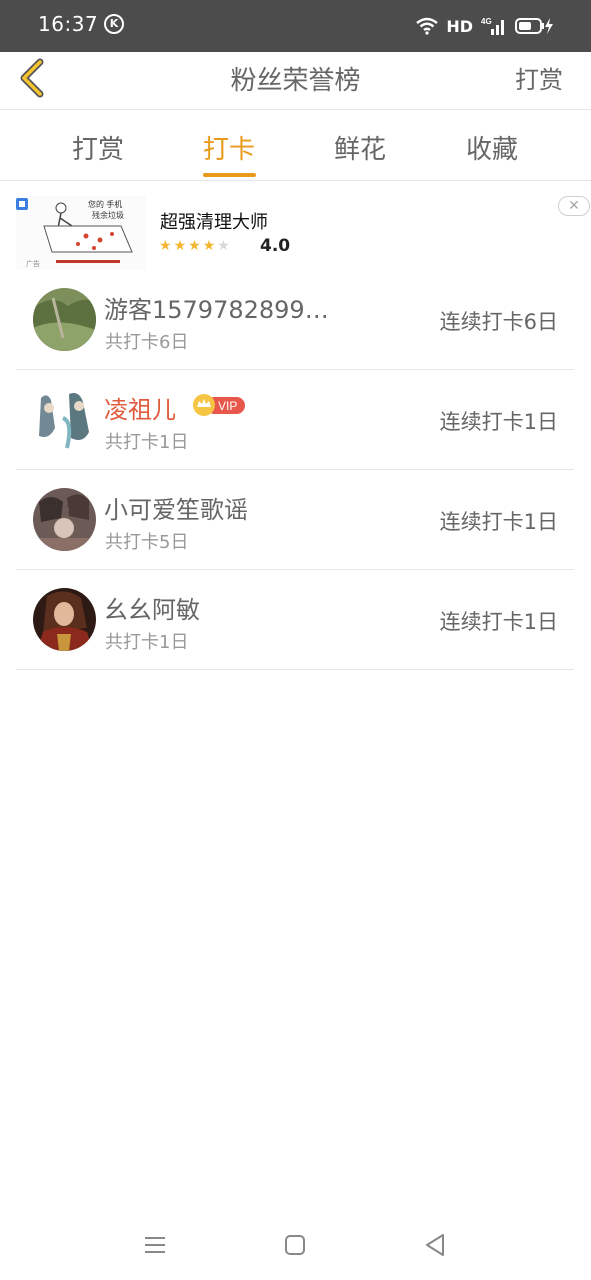  I want to click on list-item: 幺幺阿敏 共打卡1日 连续打卡1日, so click(295, 620).